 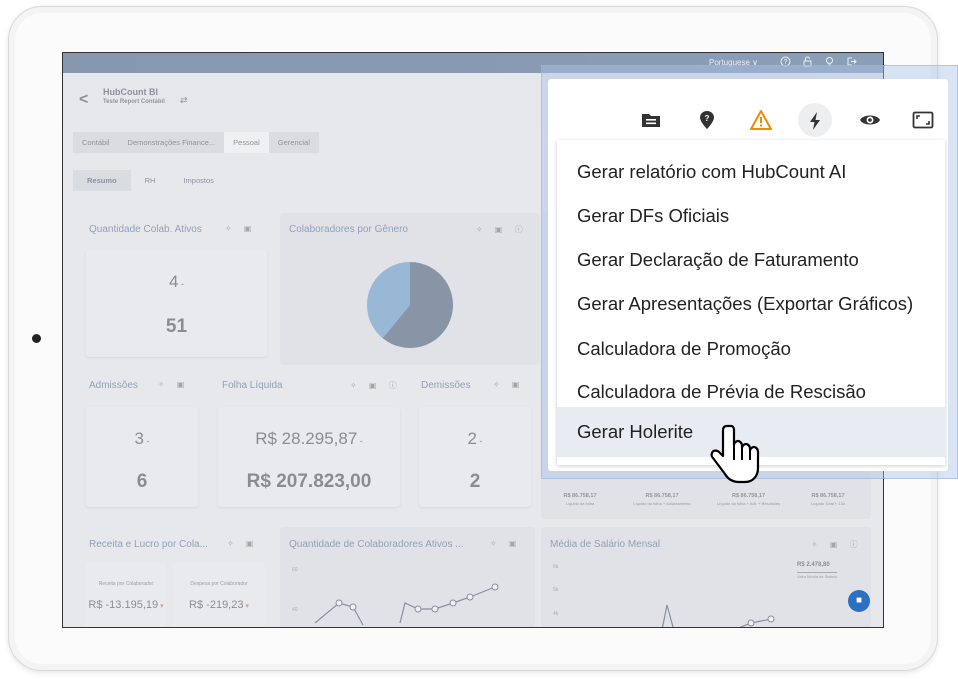 I want to click on menu-item-relatorio-ai: Gerar relatório com HubCount AI, so click(x=751, y=172).